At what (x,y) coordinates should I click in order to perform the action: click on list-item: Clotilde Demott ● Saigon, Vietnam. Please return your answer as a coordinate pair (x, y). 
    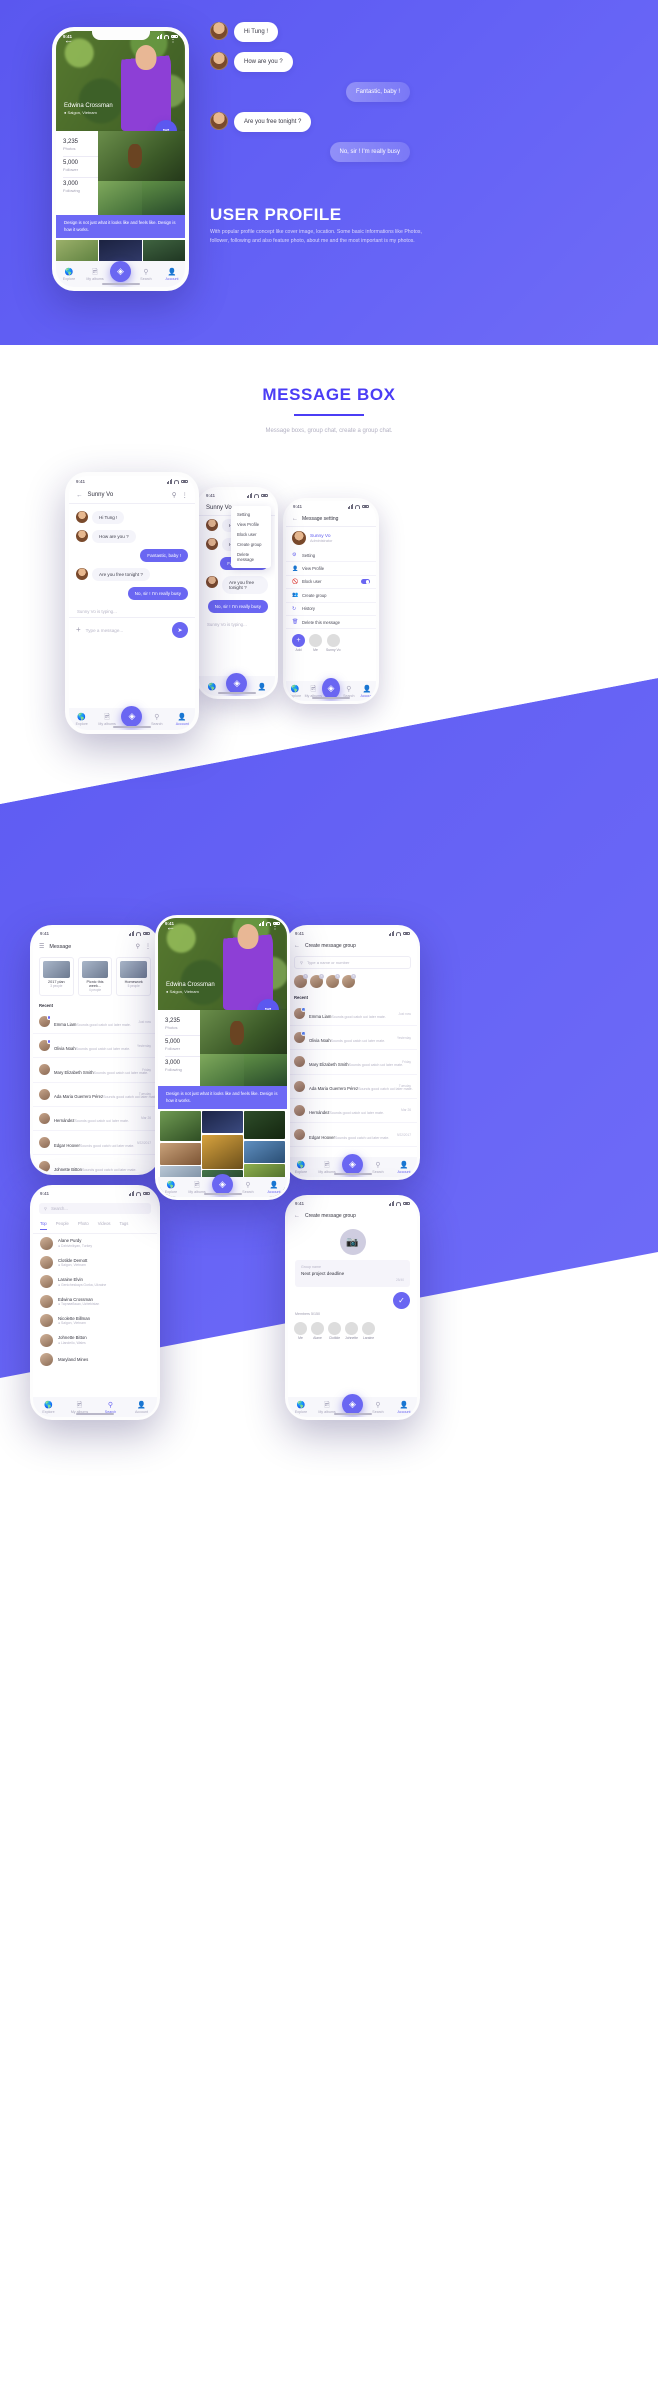
    Looking at the image, I should click on (95, 1262).